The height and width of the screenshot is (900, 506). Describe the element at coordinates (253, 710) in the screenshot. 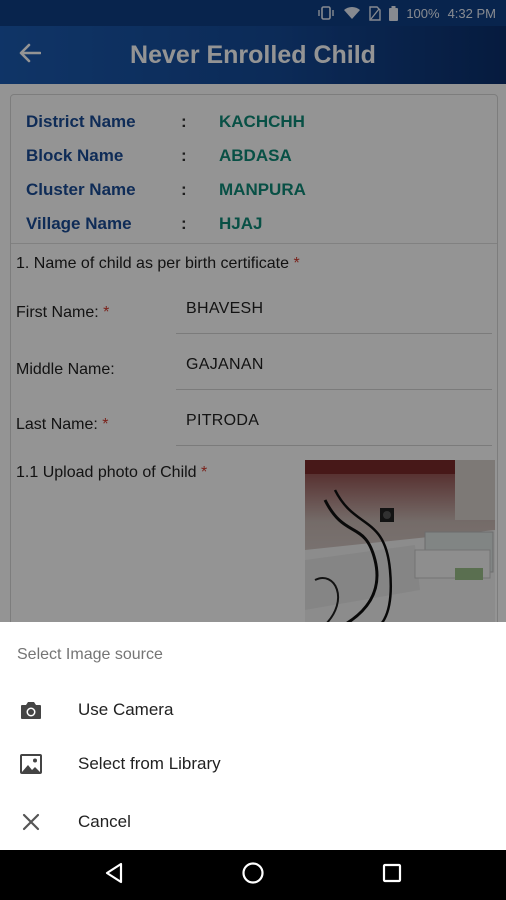

I see `use-camera-option: Use Camera` at that location.